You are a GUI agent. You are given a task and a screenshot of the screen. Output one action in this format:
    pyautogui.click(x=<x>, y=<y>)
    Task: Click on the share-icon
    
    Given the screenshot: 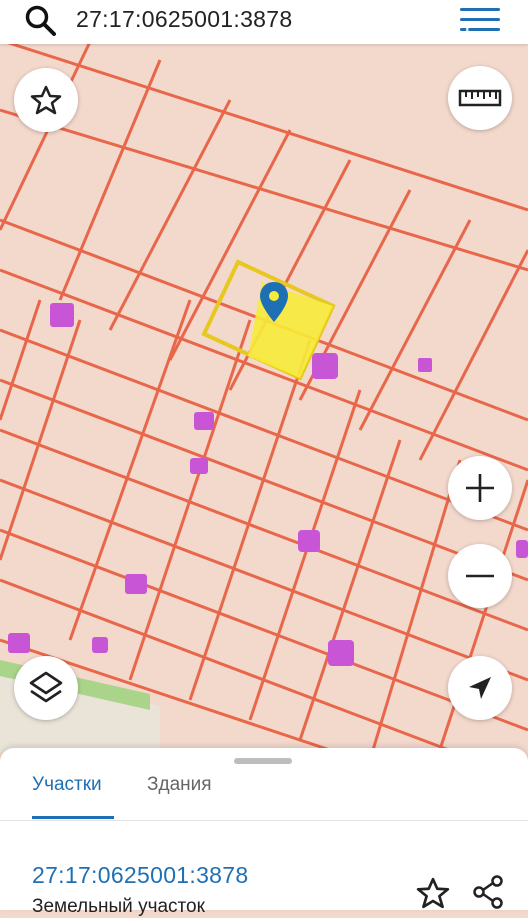 What is the action you would take?
    pyautogui.click(x=488, y=892)
    